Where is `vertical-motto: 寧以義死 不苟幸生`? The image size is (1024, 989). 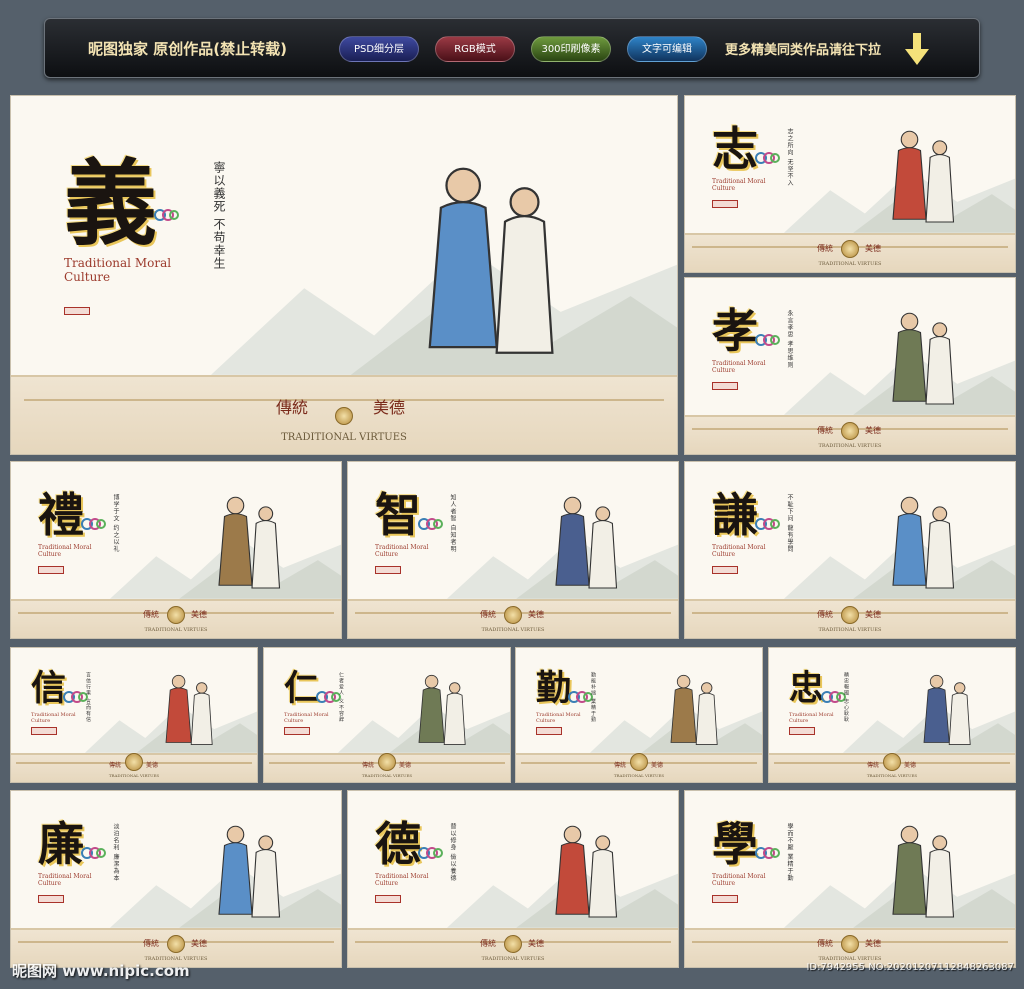 vertical-motto: 寧以義死 不苟幸生 is located at coordinates (219, 215).